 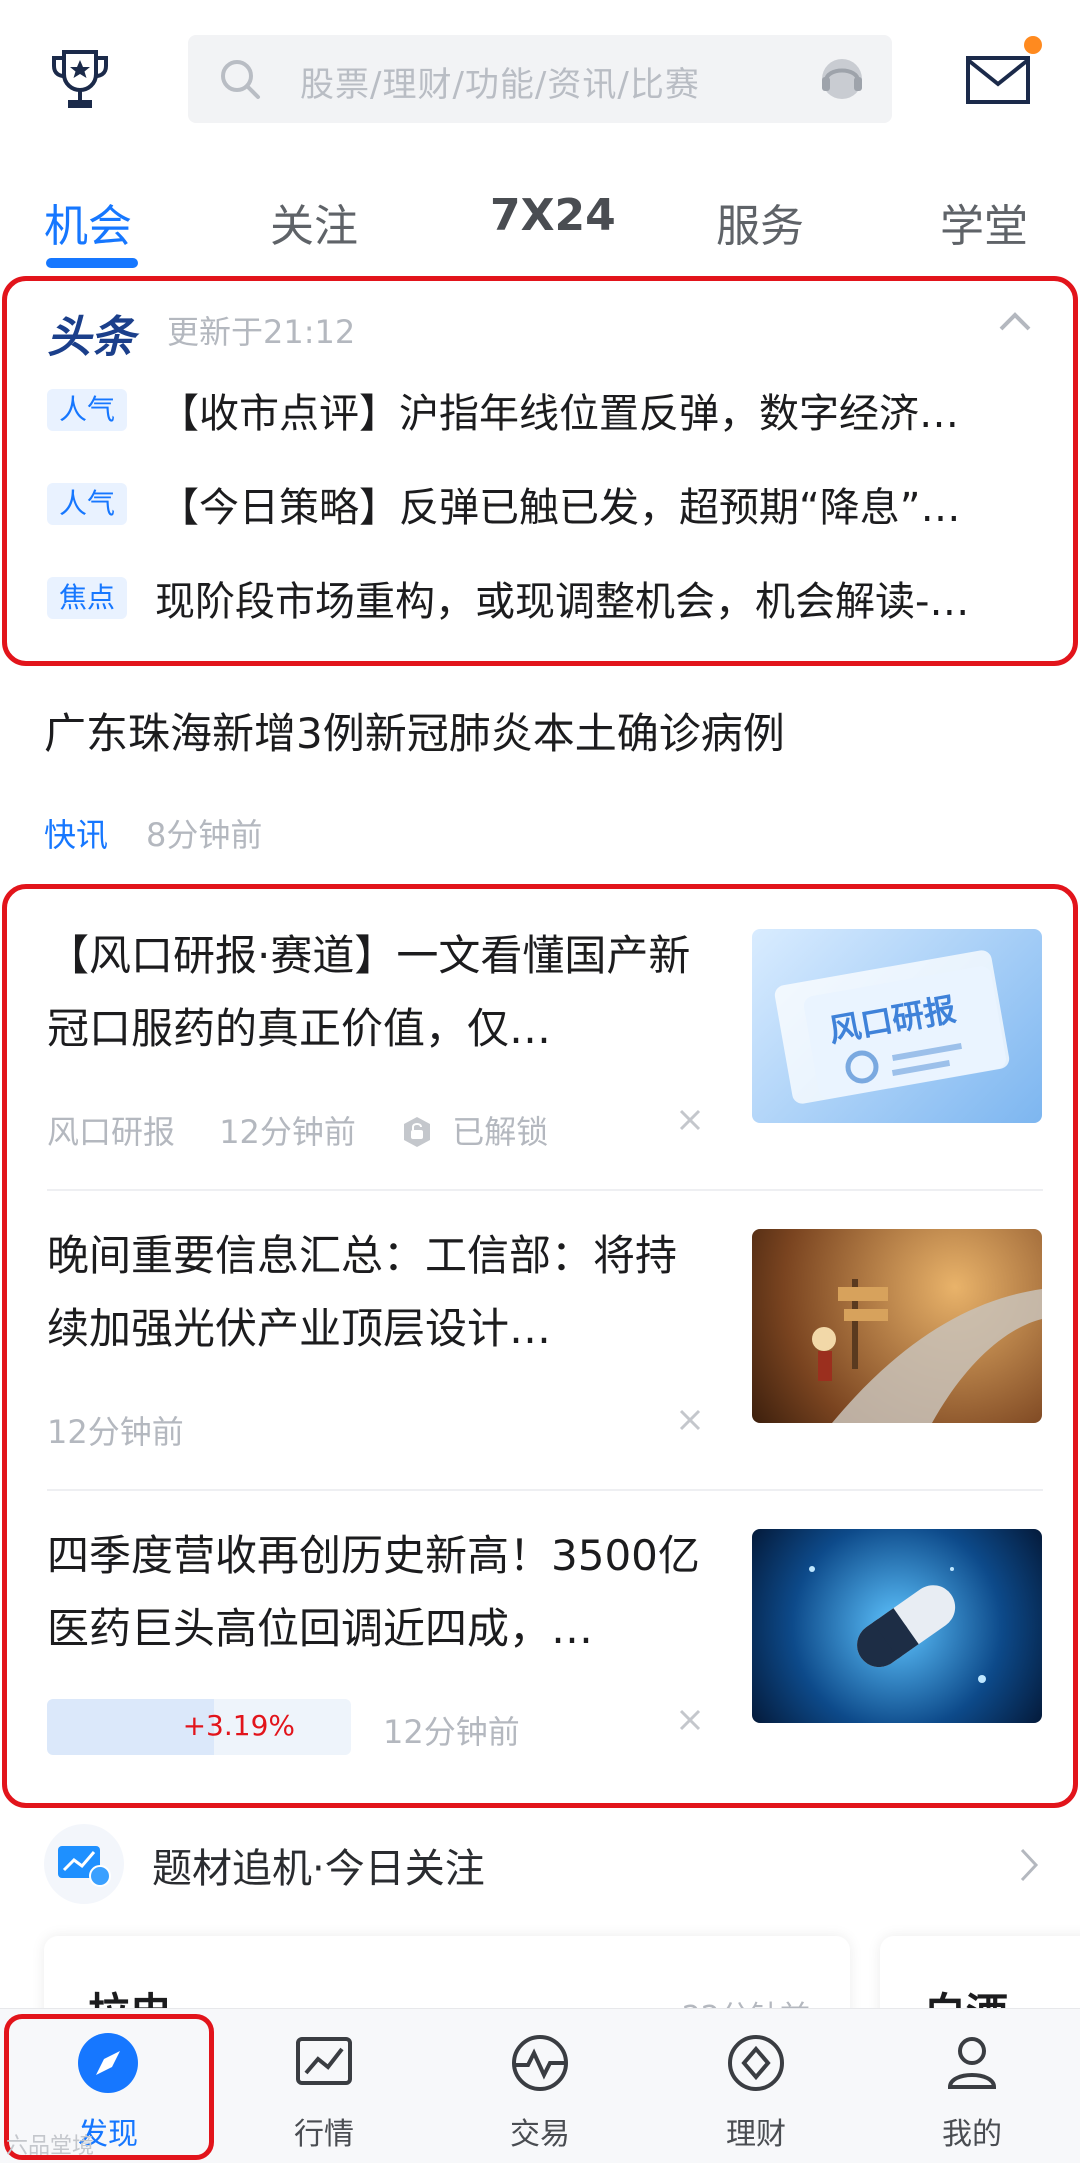 I want to click on flash-news-title: 广东珠海新增3例新冠肺炎本土确诊病例, so click(x=414, y=733).